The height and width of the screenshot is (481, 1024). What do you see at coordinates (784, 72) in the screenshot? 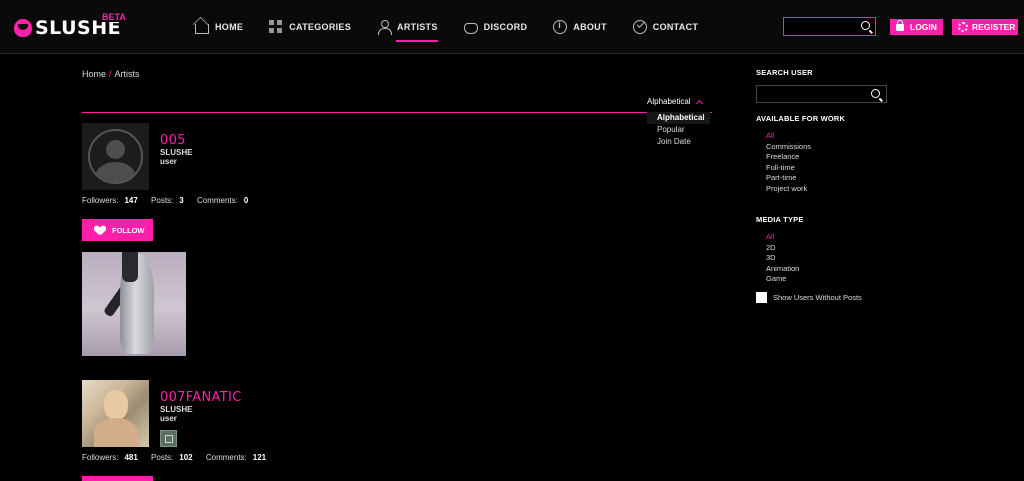
I see `search-user-title: SEARCH USER` at bounding box center [784, 72].